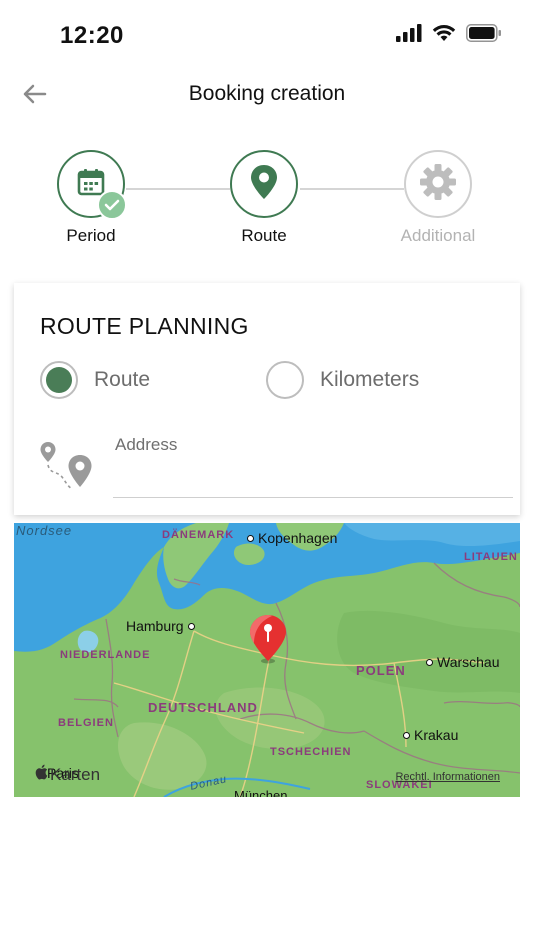 The width and height of the screenshot is (534, 950). I want to click on radio-kilometers: Kilometers, so click(342, 380).